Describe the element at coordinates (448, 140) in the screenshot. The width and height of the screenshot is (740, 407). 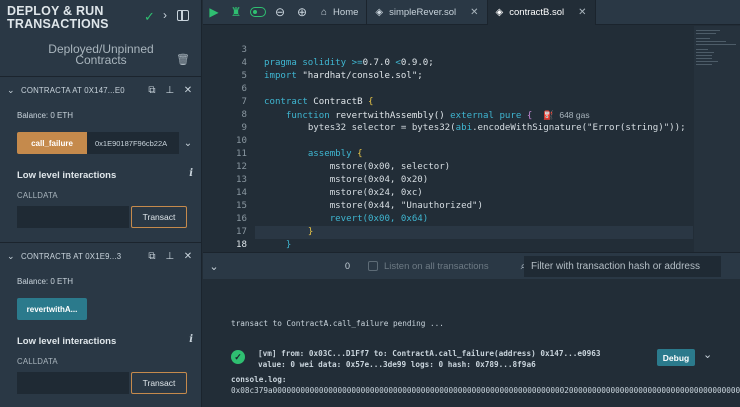
I see `code-line: 10 assembly {` at that location.